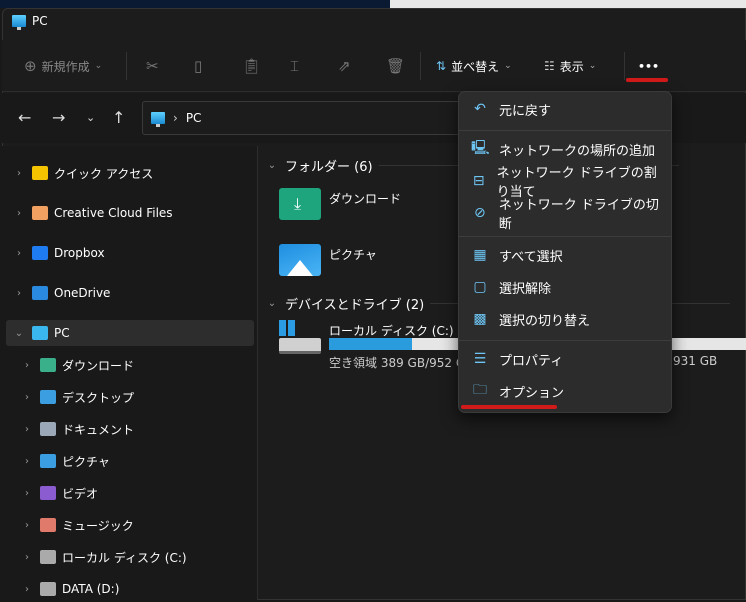 Image resolution: width=746 pixels, height=602 pixels. I want to click on scissors-icon: ✂, so click(152, 66).